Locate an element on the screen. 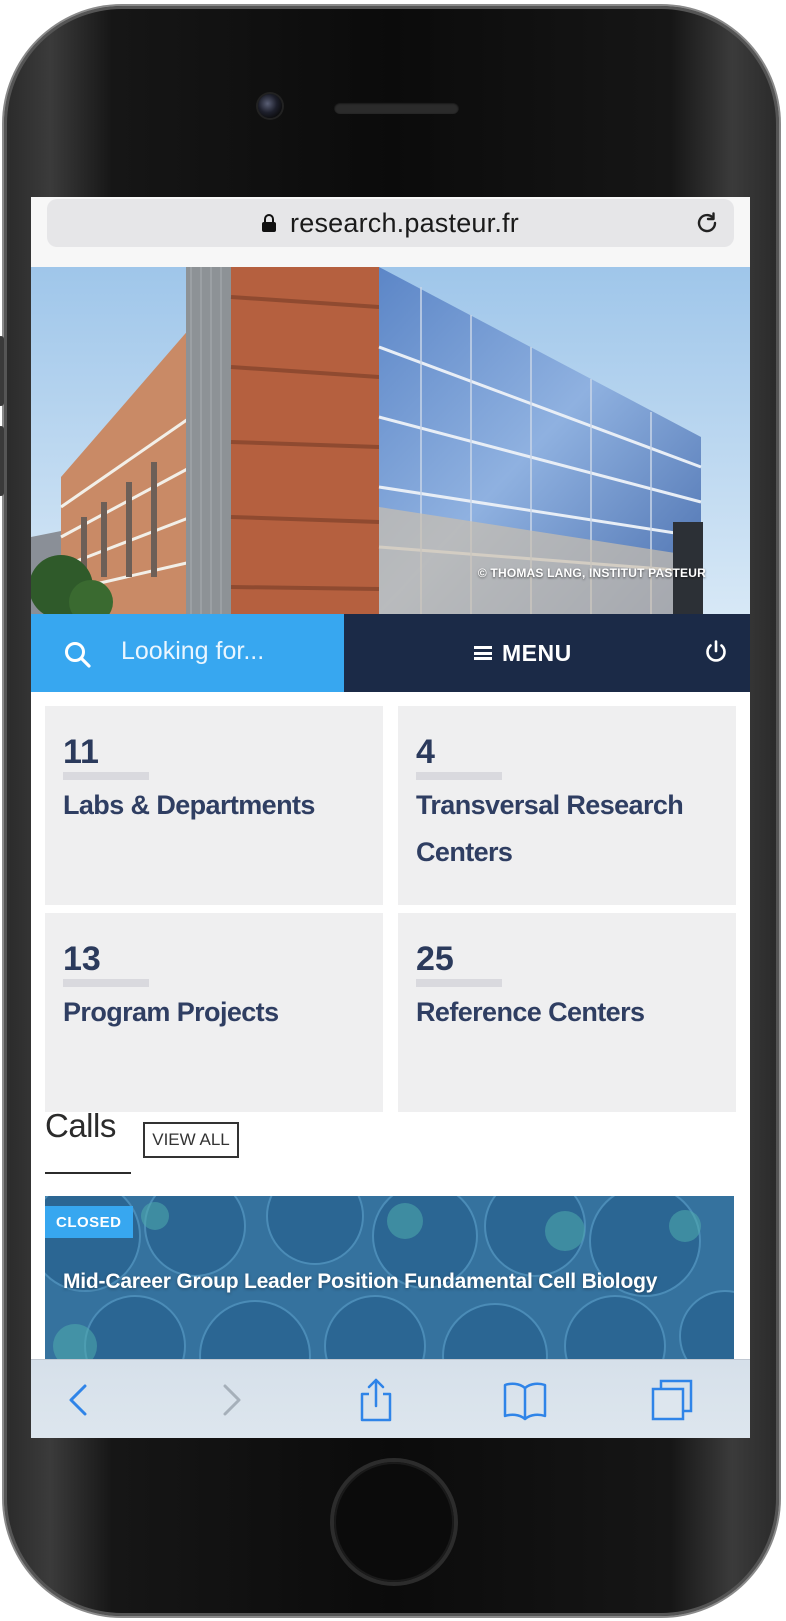 This screenshot has width=786, height=1621. bookmarks-icon is located at coordinates (525, 1400).